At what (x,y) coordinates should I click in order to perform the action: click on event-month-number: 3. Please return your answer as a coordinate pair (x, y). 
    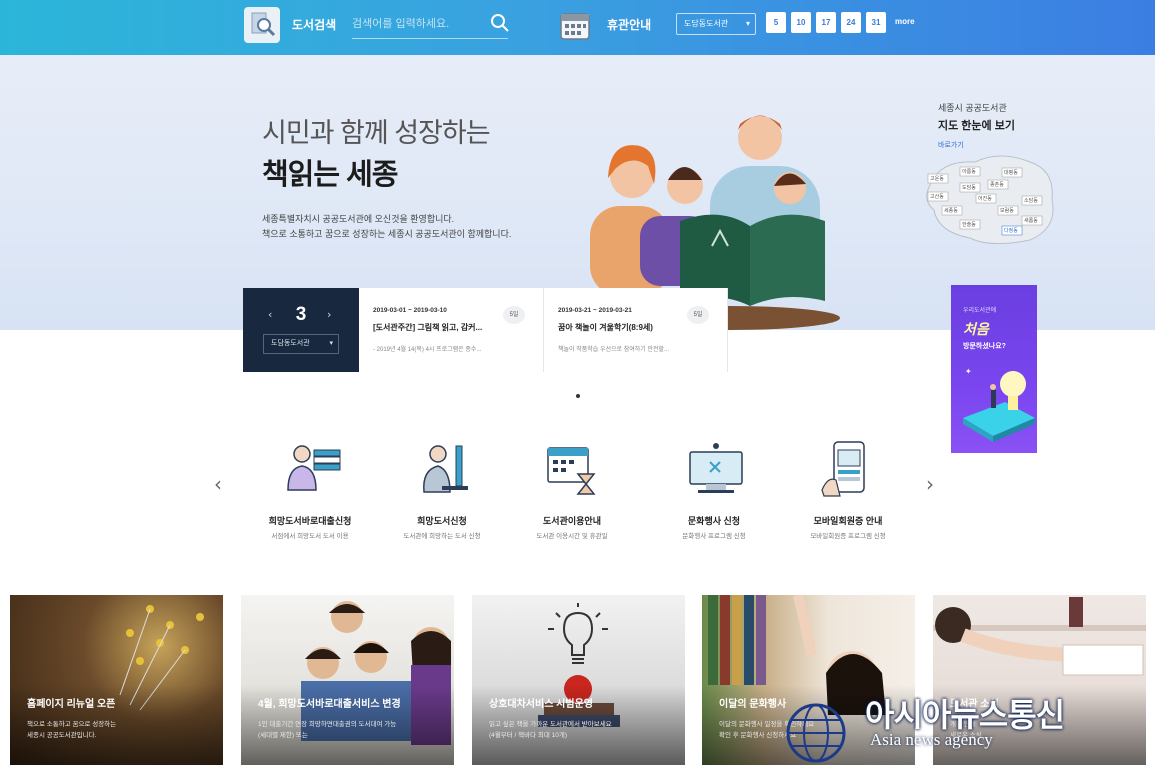
    Looking at the image, I should click on (301, 314).